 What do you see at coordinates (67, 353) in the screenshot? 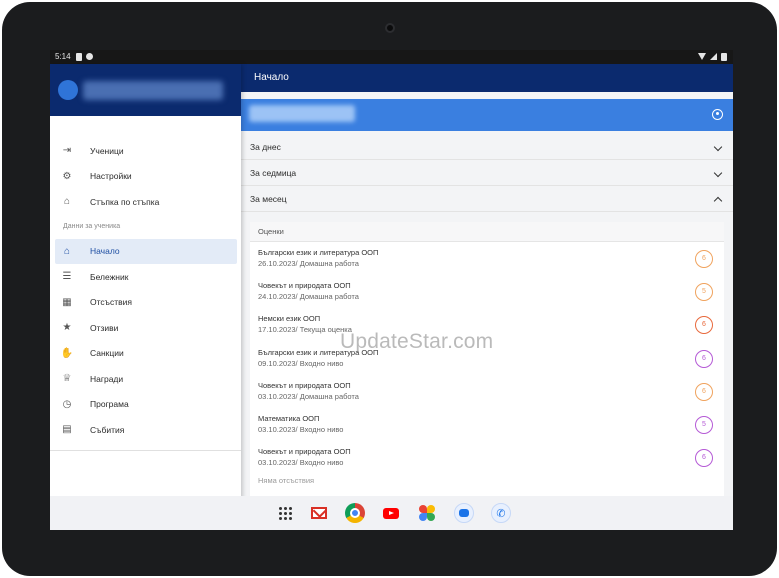
I see `hand-icon: ✋` at bounding box center [67, 353].